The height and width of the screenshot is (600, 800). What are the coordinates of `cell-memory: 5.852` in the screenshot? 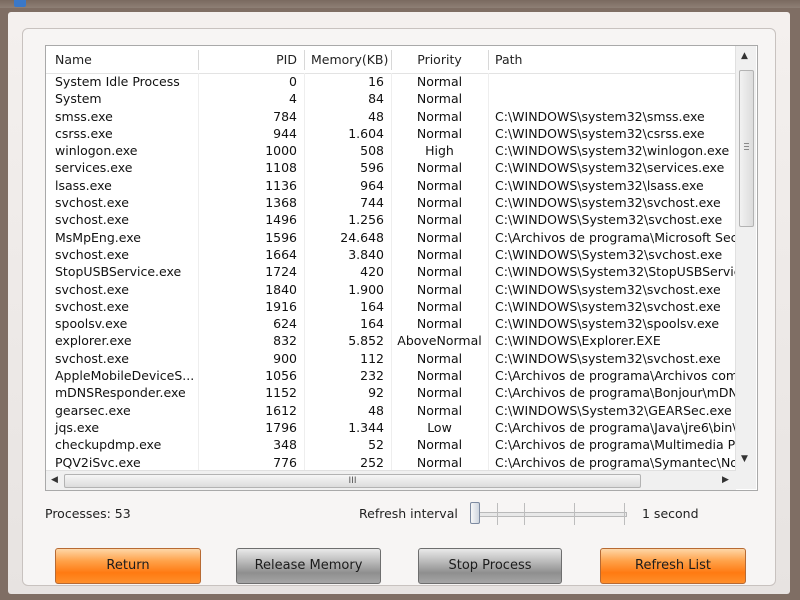 It's located at (366, 341).